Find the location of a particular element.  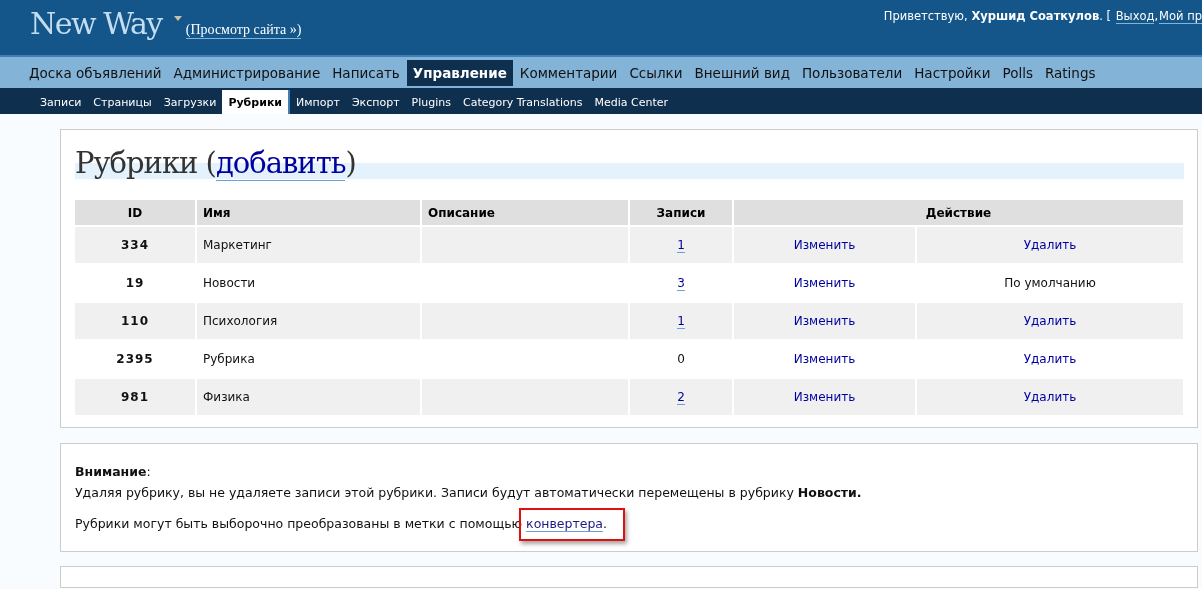

menu-tab: Управление is located at coordinates (459, 72).